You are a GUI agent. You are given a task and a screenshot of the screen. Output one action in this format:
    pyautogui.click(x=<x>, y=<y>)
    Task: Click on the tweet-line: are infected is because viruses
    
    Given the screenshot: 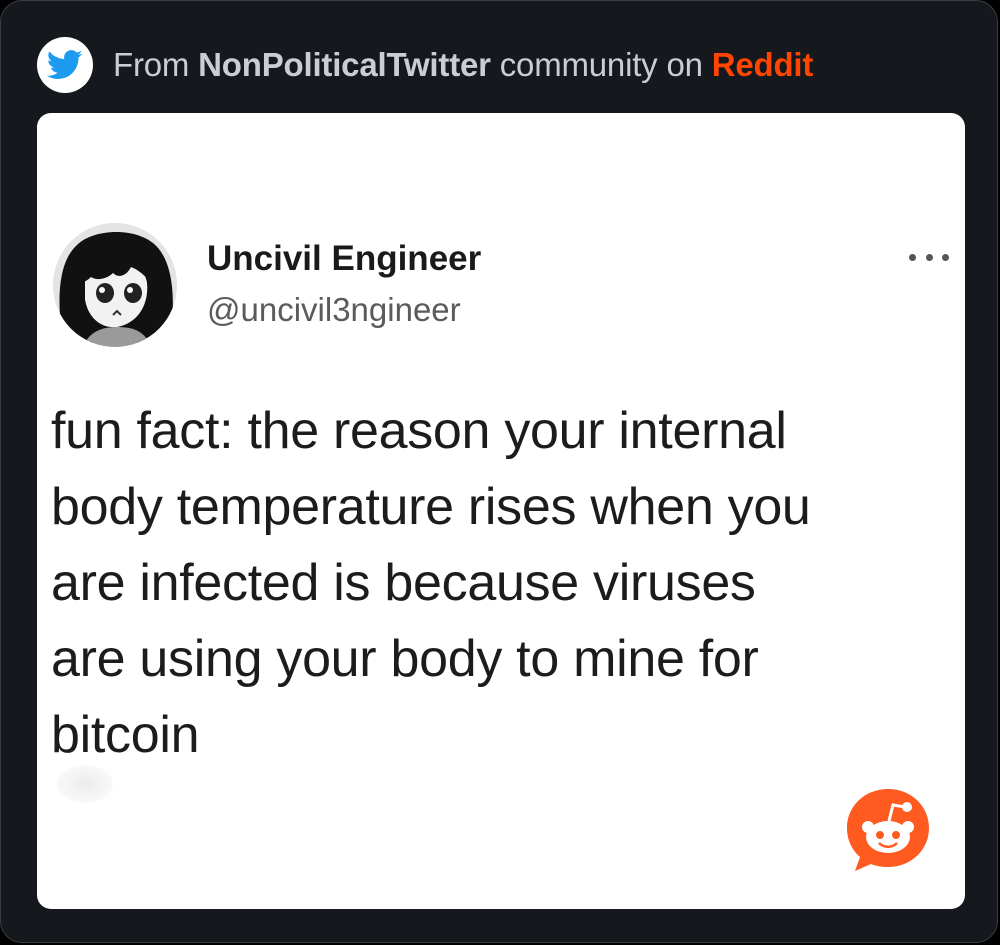 What is the action you would take?
    pyautogui.click(x=403, y=583)
    